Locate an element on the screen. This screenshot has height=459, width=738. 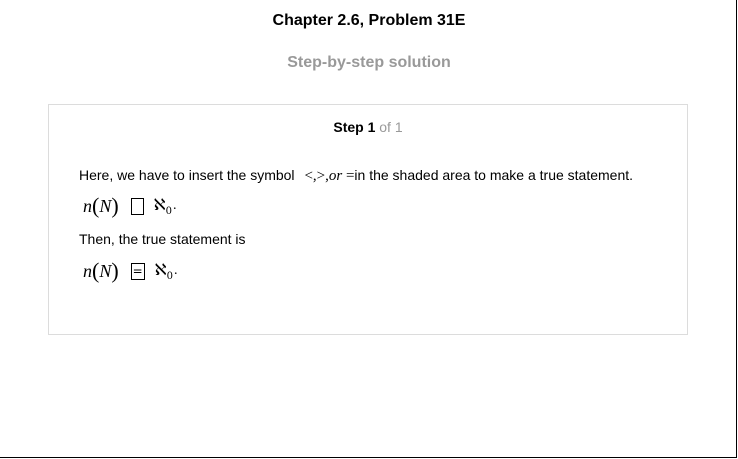
answer-aleph-null: ℵ0 is located at coordinates (163, 271).